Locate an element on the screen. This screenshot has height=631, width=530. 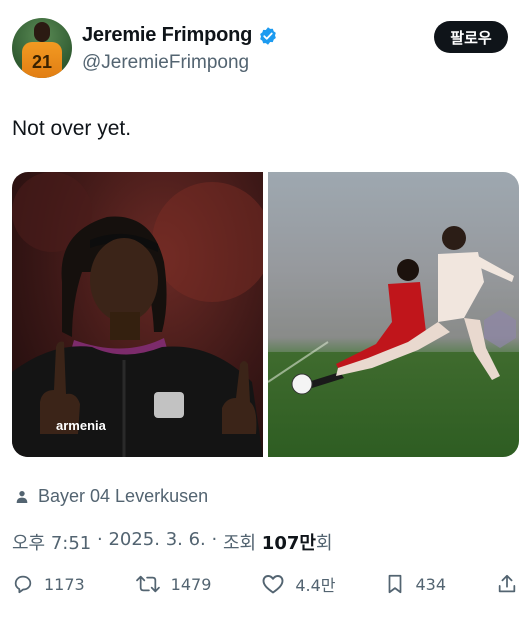
repost-button: 1479 is located at coordinates (173, 584).